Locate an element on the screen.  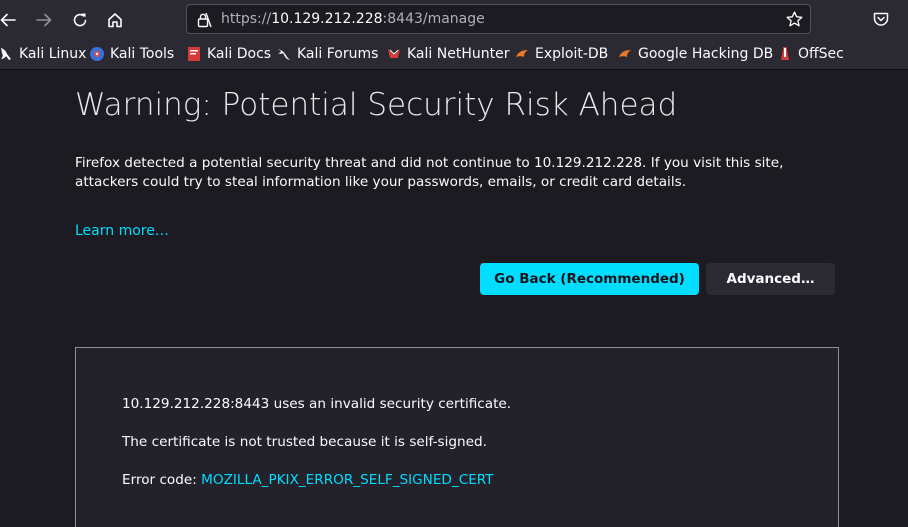
reload-button is located at coordinates (80, 20).